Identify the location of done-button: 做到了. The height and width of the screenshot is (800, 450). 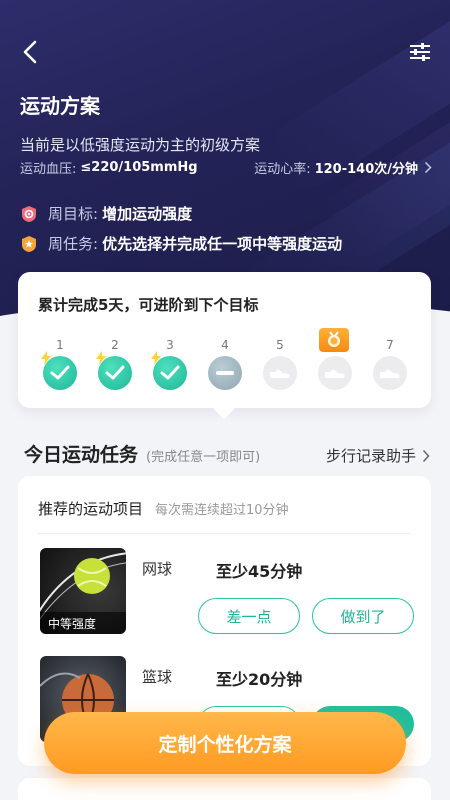
(363, 616).